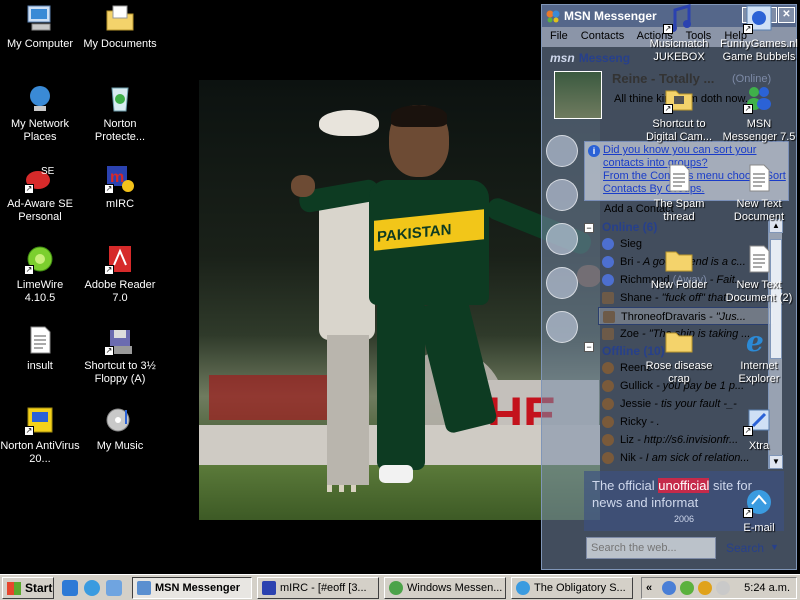 This screenshot has height=600, width=800. Describe the element at coordinates (70, 588) in the screenshot. I see `show-desktop-icon` at that location.